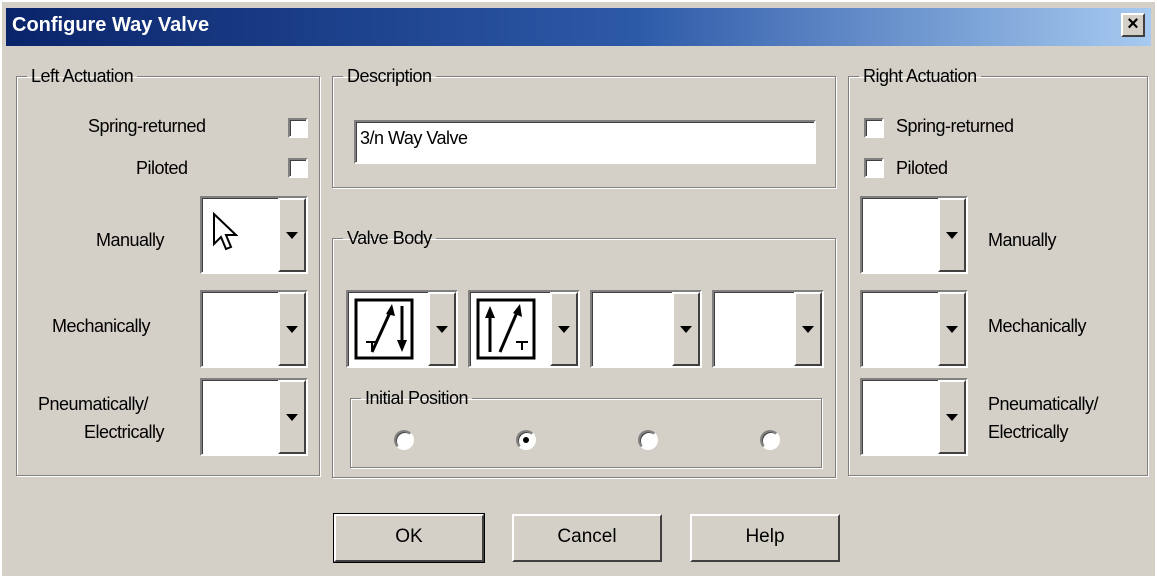 This screenshot has height=578, width=1157. Describe the element at coordinates (1022, 240) in the screenshot. I see `right-manually-label: Manually` at that location.